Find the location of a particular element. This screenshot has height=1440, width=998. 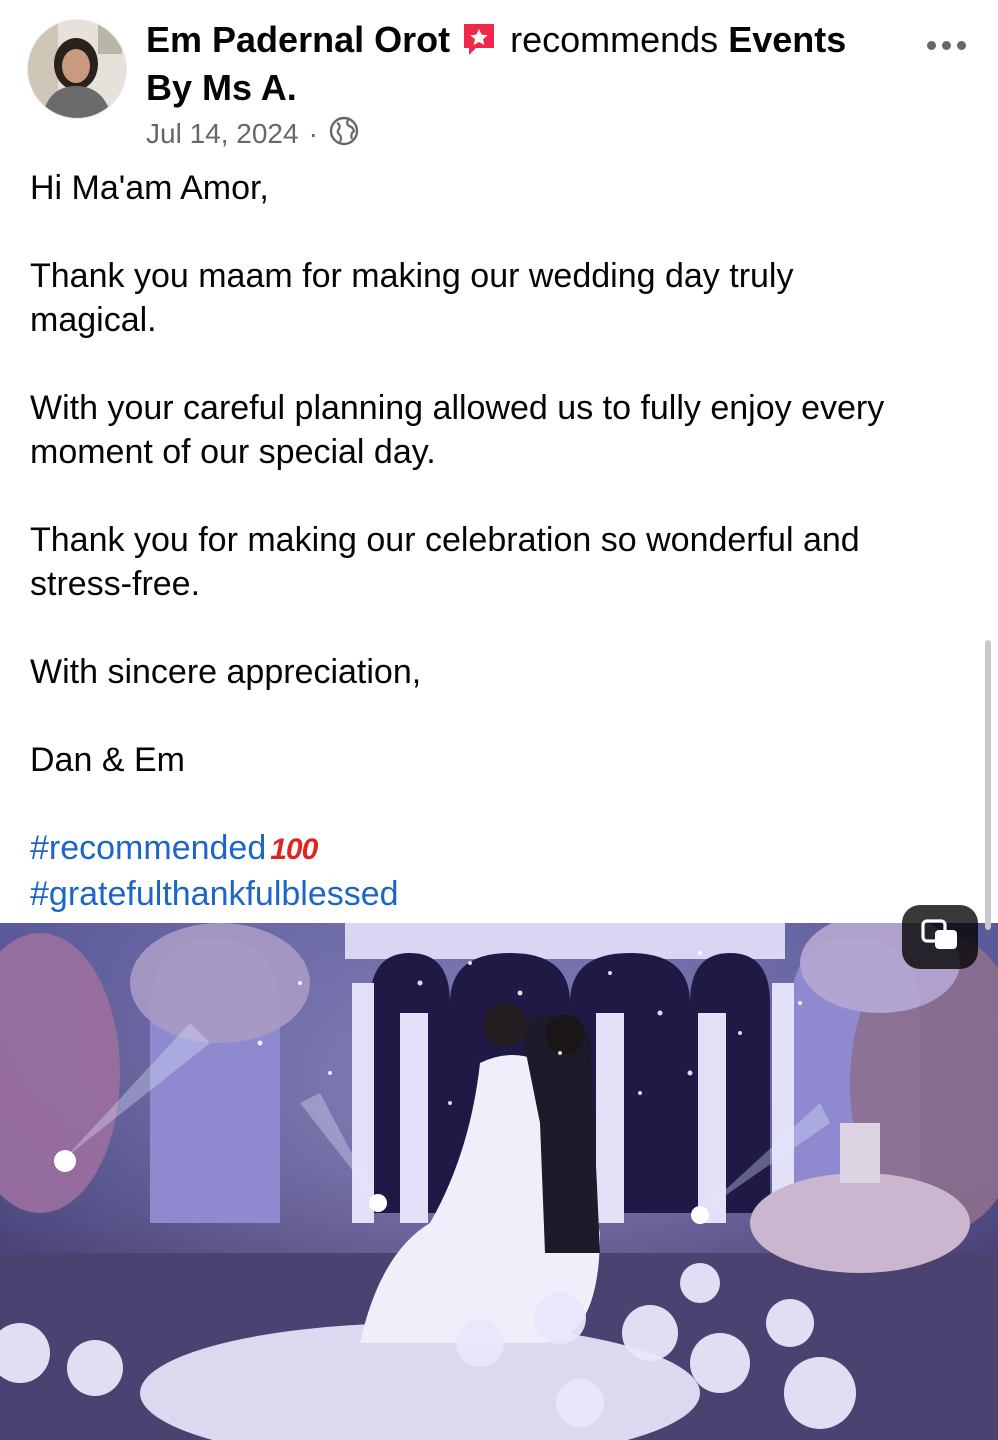

multiple-photos-button is located at coordinates (940, 937).